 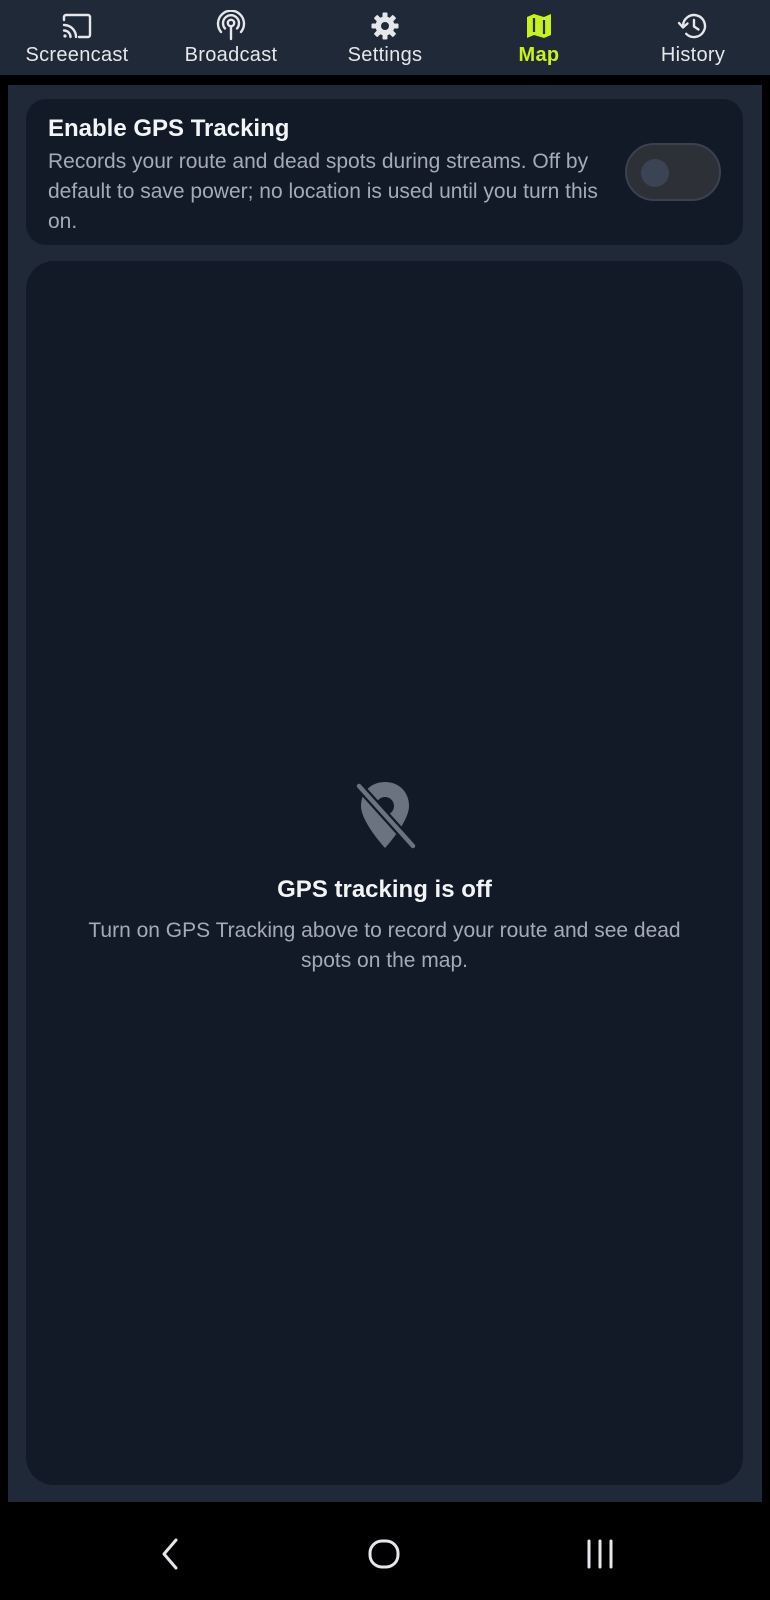 I want to click on back-icon, so click(x=170, y=1556).